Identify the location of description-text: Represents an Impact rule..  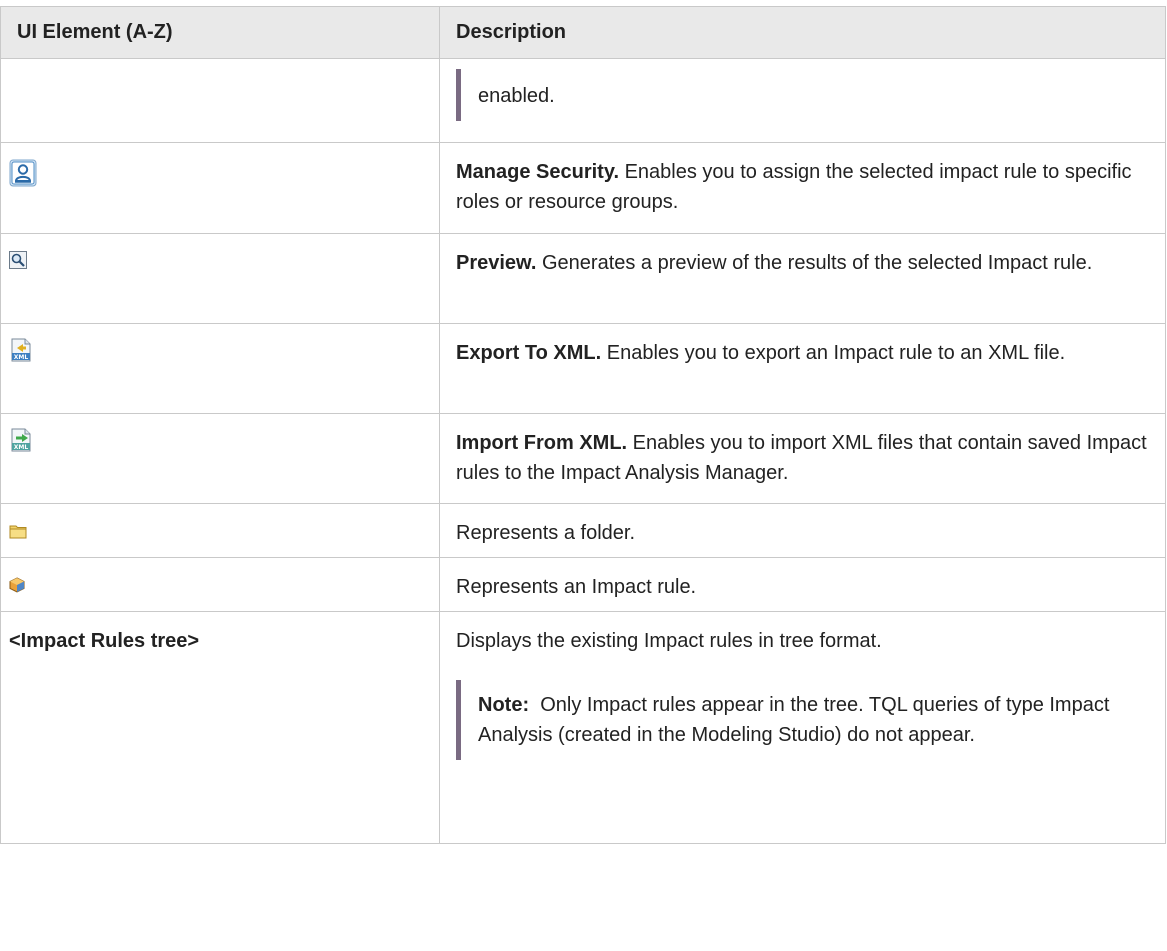
(576, 587).